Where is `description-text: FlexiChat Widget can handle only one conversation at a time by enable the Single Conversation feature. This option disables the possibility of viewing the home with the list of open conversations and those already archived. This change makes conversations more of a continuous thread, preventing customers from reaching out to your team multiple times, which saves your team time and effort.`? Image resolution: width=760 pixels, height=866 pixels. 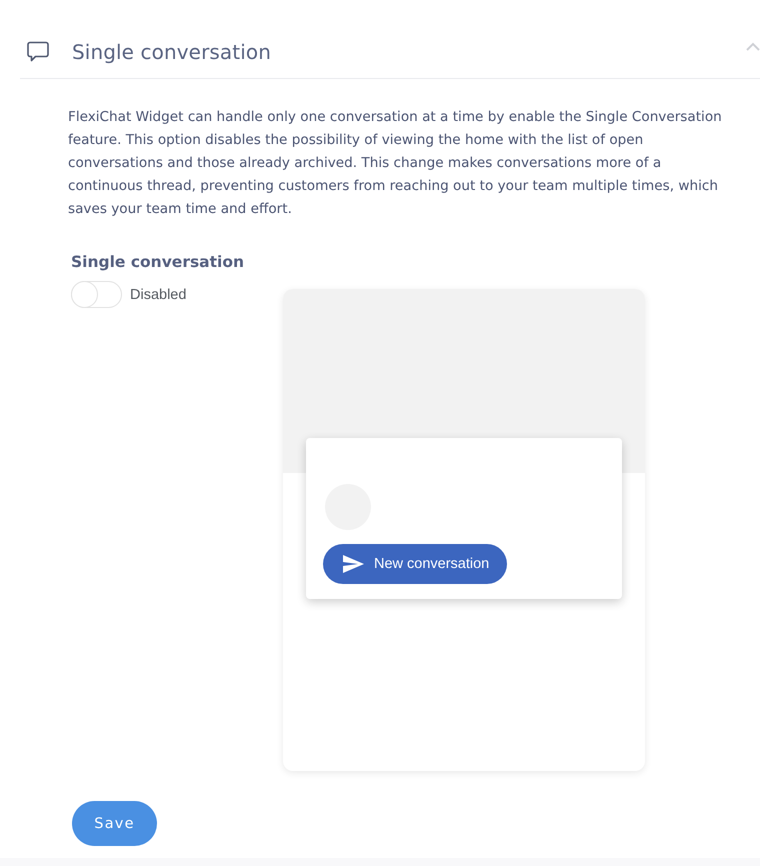
description-text: FlexiChat Widget can handle only one conversation at a time by enable the Single Conversation feature. This option disables the possibility of viewing the home with the list of open conversations and those already archived. This change makes conversations more of a continuous thread, preventing customers from reaching out to your team multiple times, which saves your team time and effort. is located at coordinates (395, 163).